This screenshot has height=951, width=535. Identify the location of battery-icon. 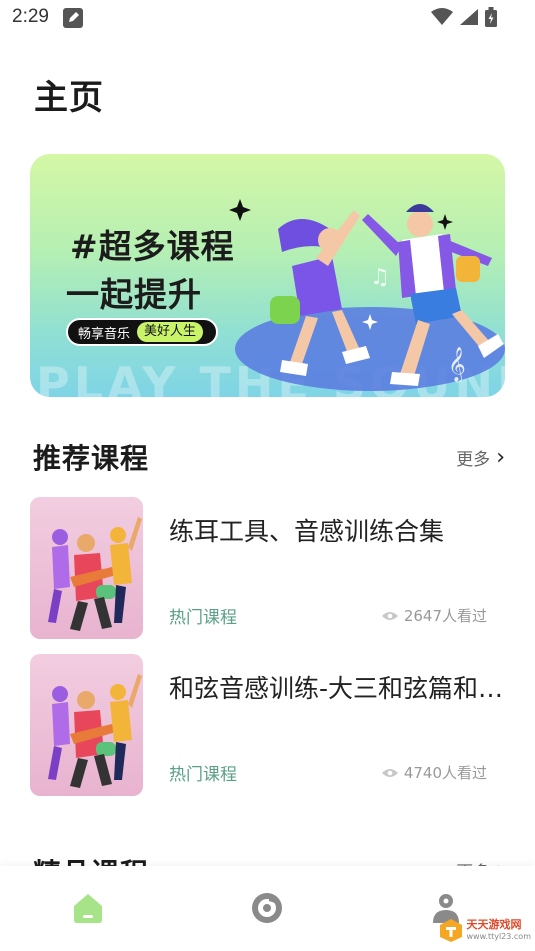
(491, 17).